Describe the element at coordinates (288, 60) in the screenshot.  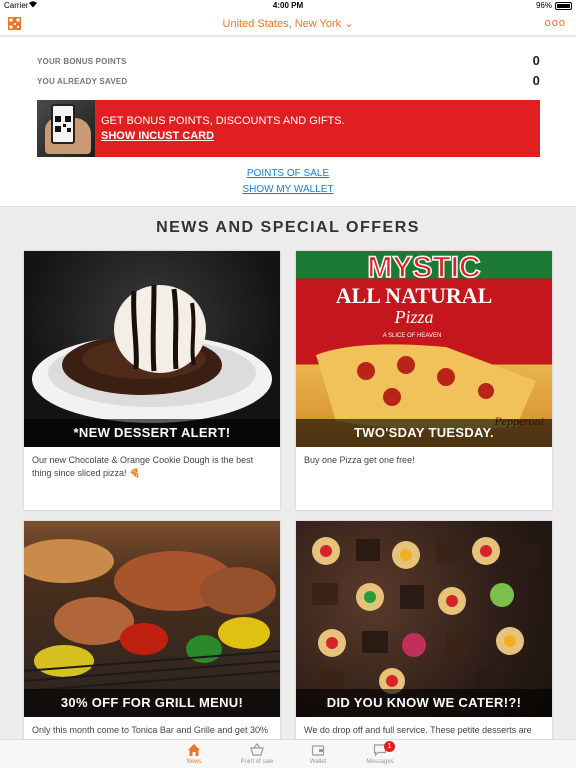
I see `bonus-points-row: YOUR BONUS POINTS 0` at that location.